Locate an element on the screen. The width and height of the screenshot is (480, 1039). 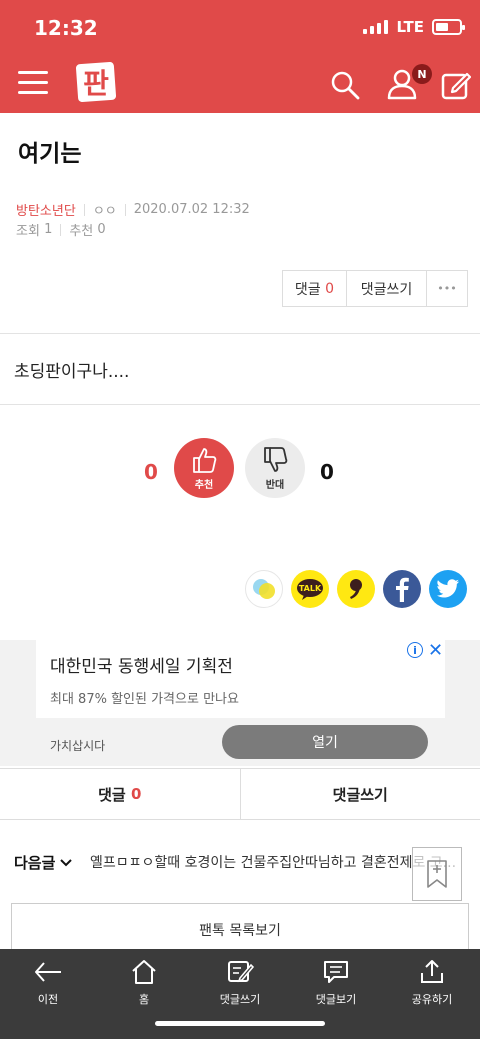
thumbs-up-icon is located at coordinates (205, 460).